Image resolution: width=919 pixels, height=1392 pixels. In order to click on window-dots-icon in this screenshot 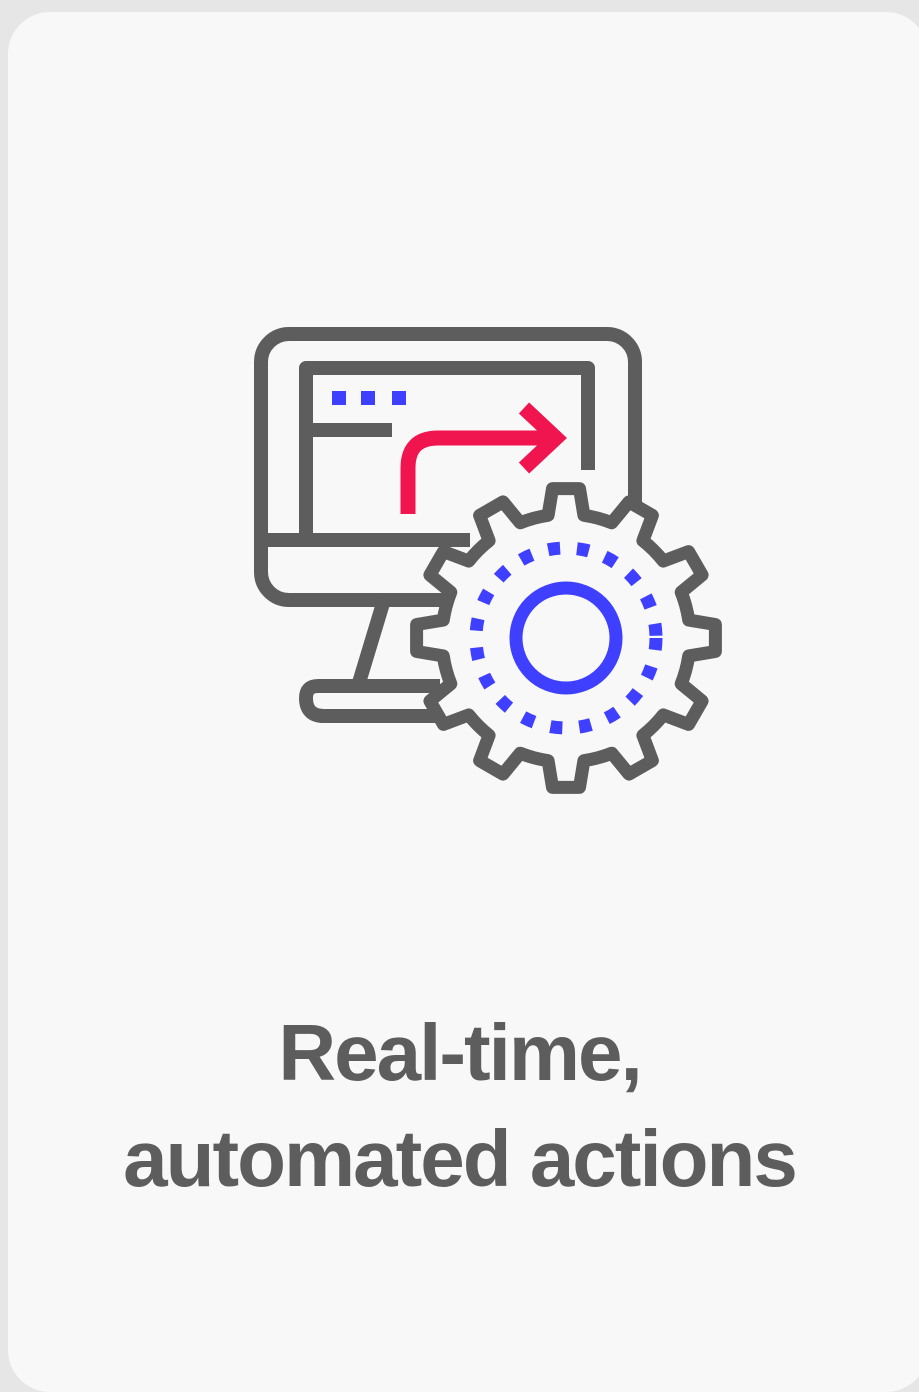, I will do `click(369, 398)`.